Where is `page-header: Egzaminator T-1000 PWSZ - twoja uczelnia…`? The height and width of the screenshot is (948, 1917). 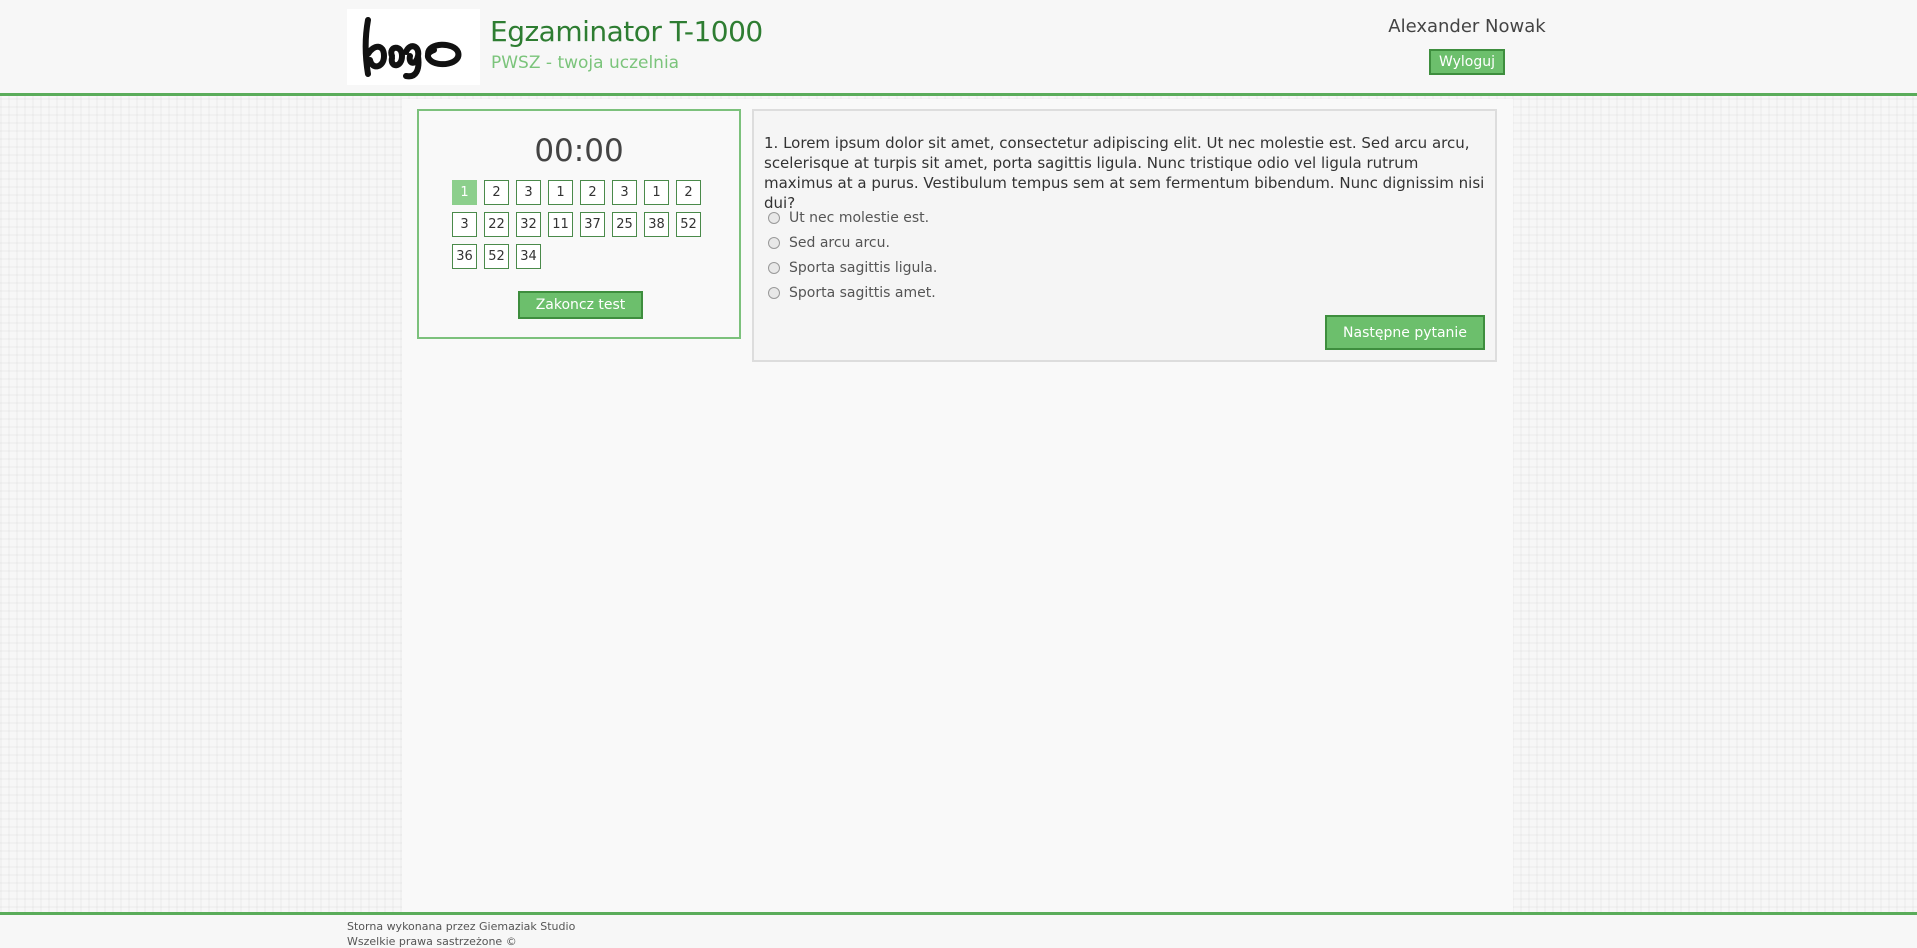 page-header: Egzaminator T-1000 PWSZ - twoja uczelnia… is located at coordinates (958, 48).